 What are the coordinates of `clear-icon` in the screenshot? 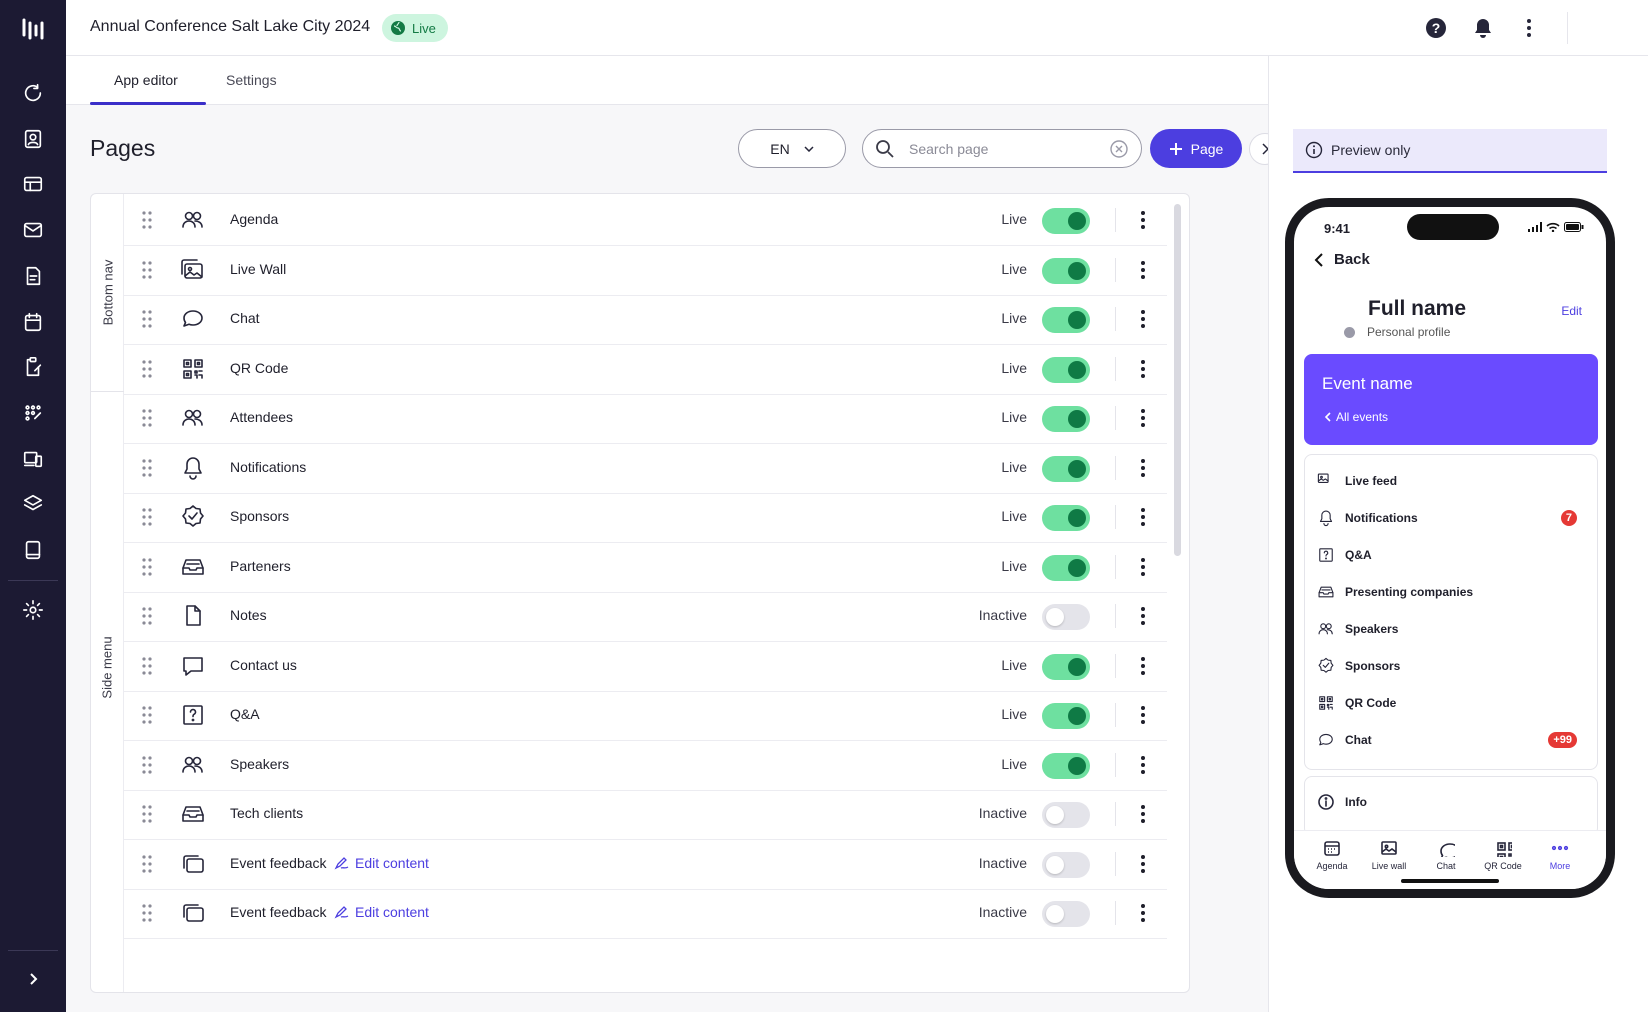 It's located at (1119, 149).